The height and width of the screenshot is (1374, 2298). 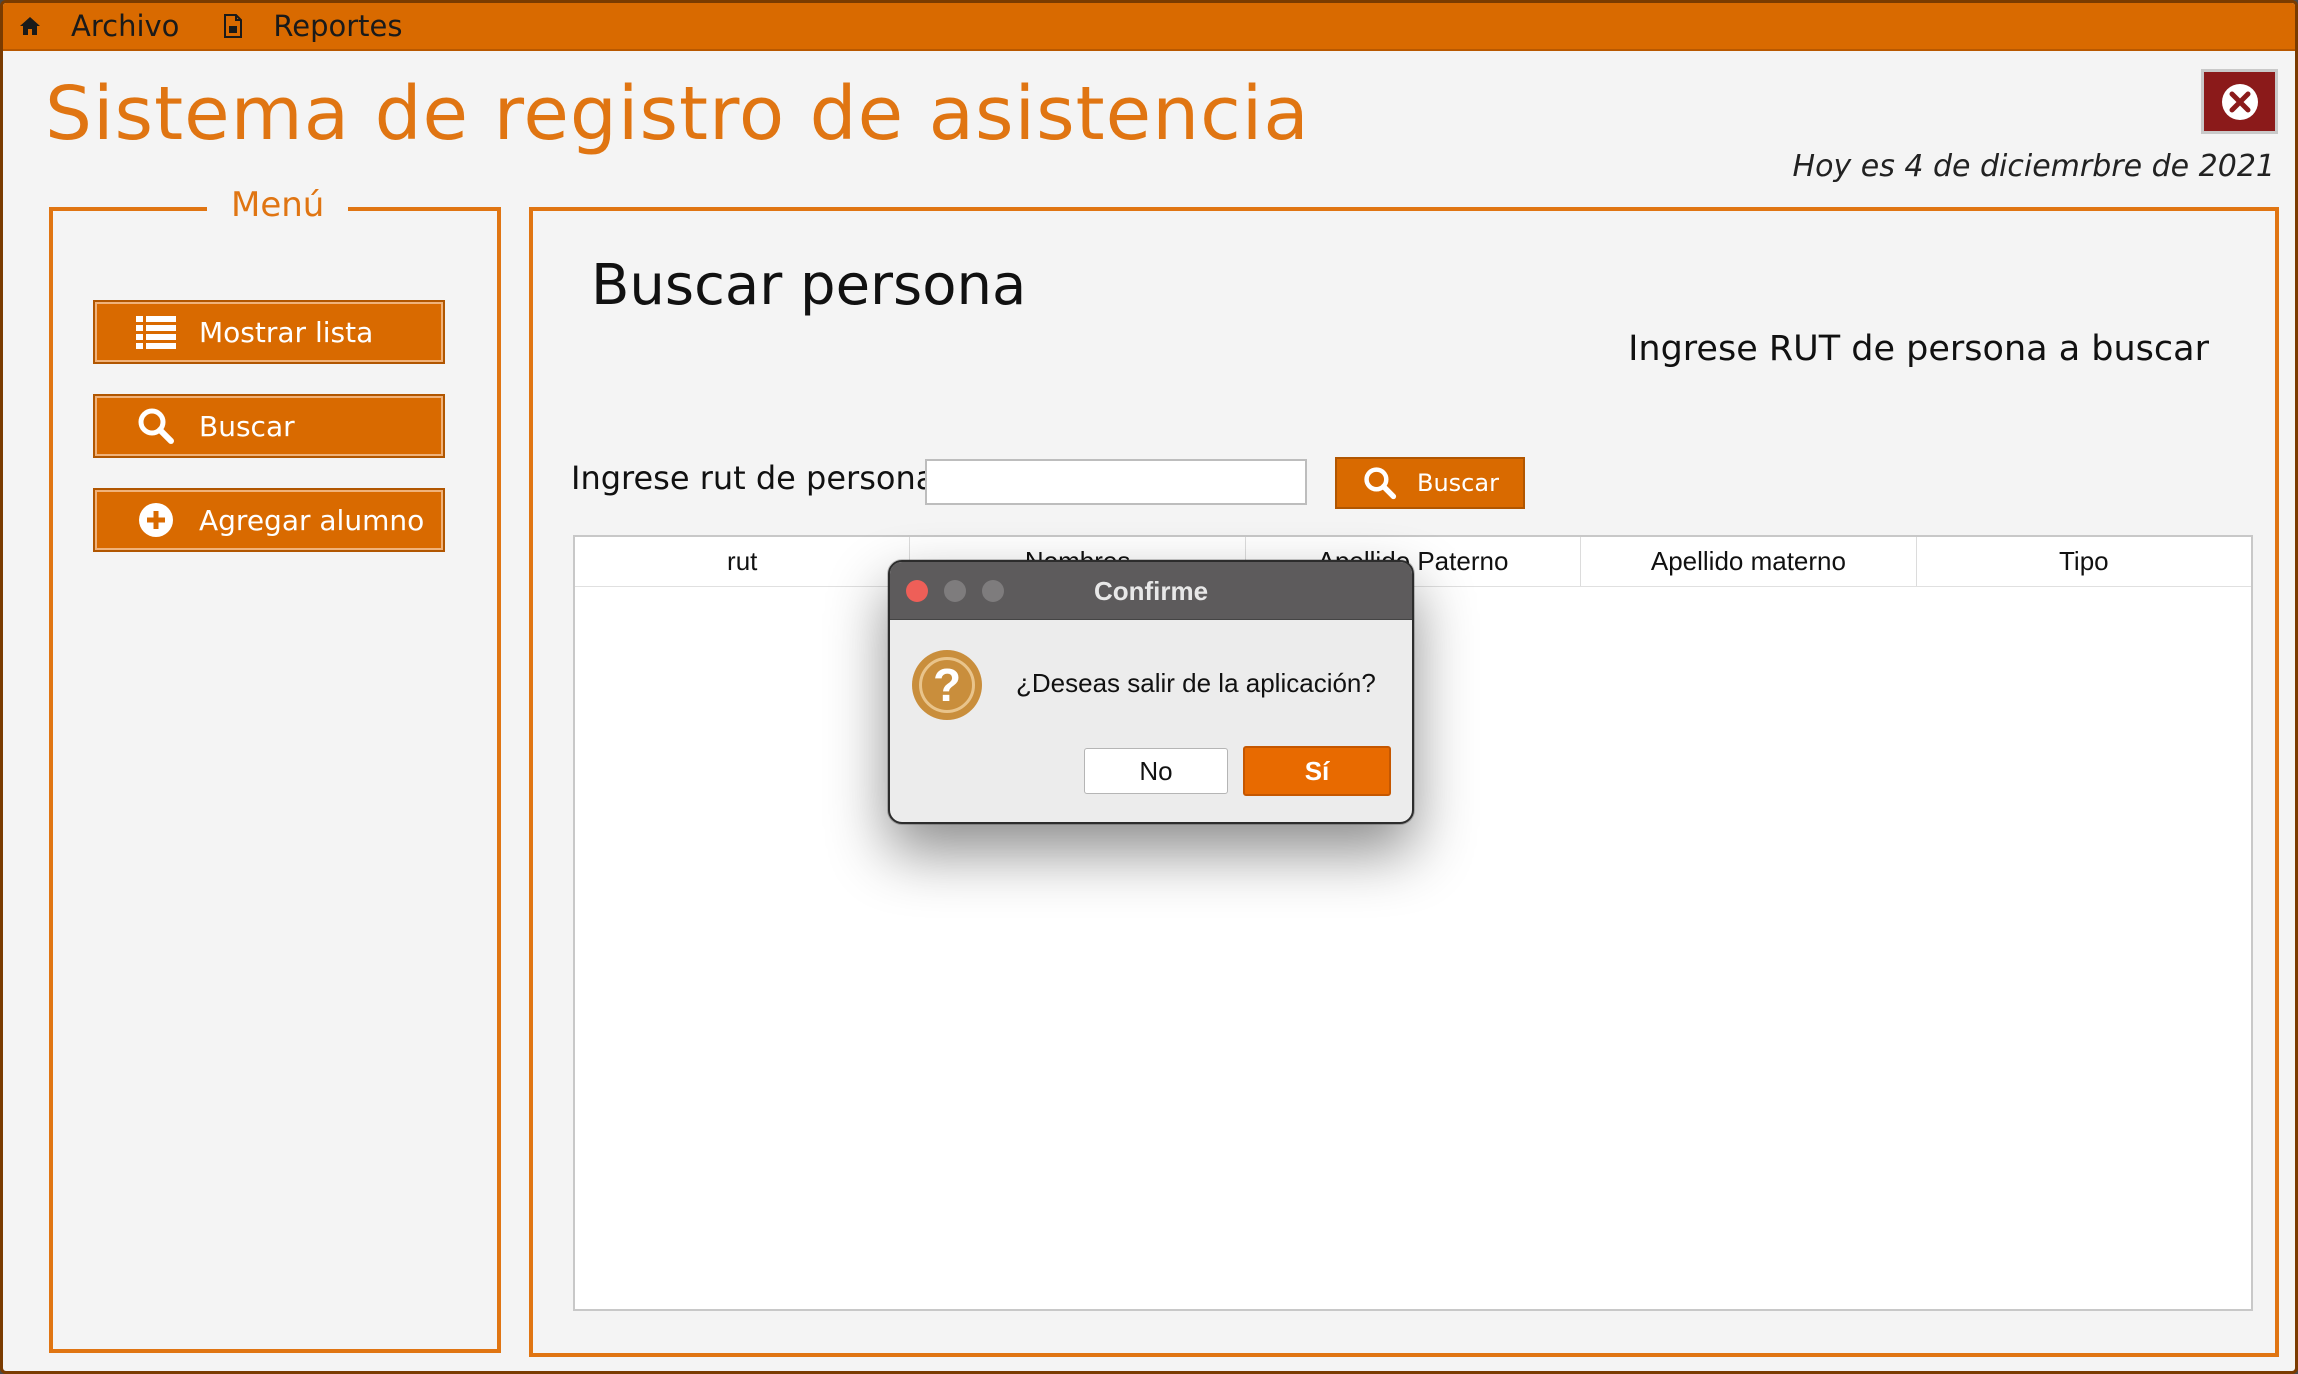 I want to click on minimize-window-icon, so click(x=955, y=590).